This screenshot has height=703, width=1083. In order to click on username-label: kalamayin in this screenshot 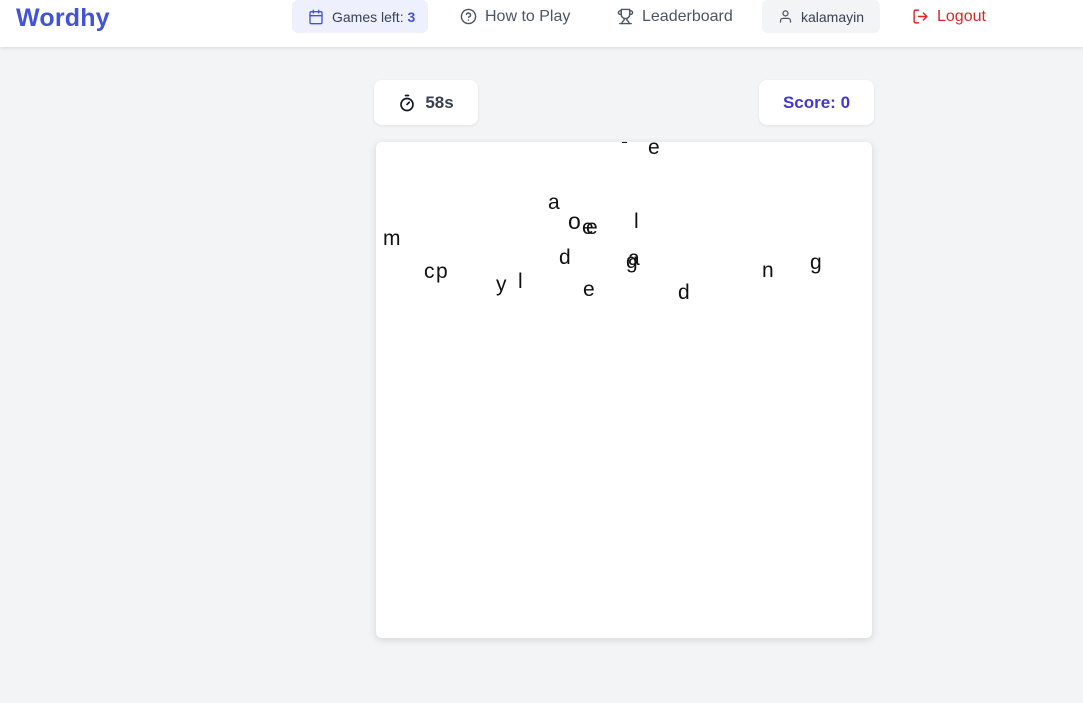, I will do `click(833, 16)`.